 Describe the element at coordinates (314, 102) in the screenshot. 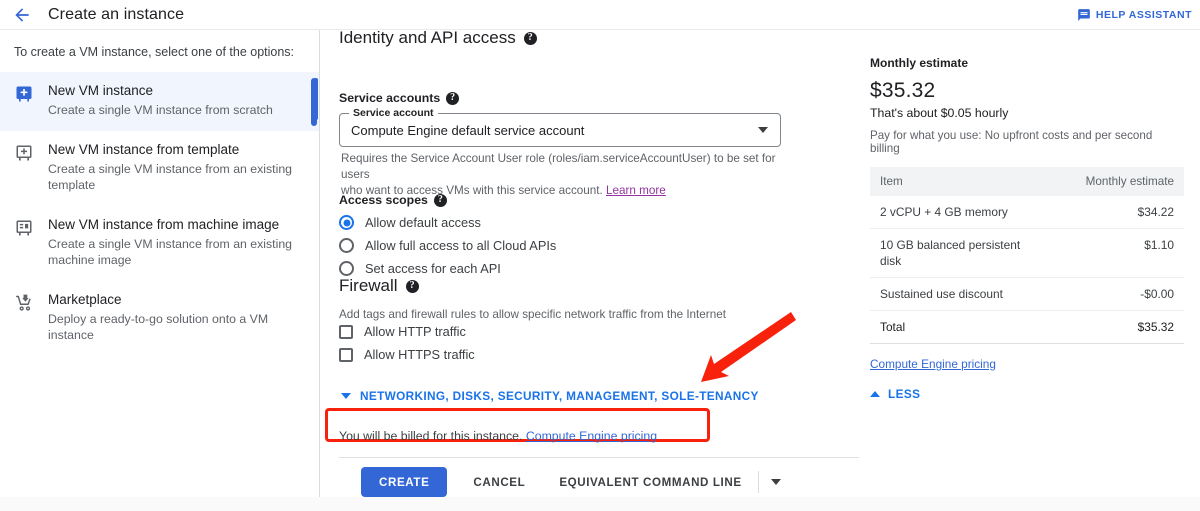

I see `sidebar-scrollbar` at that location.